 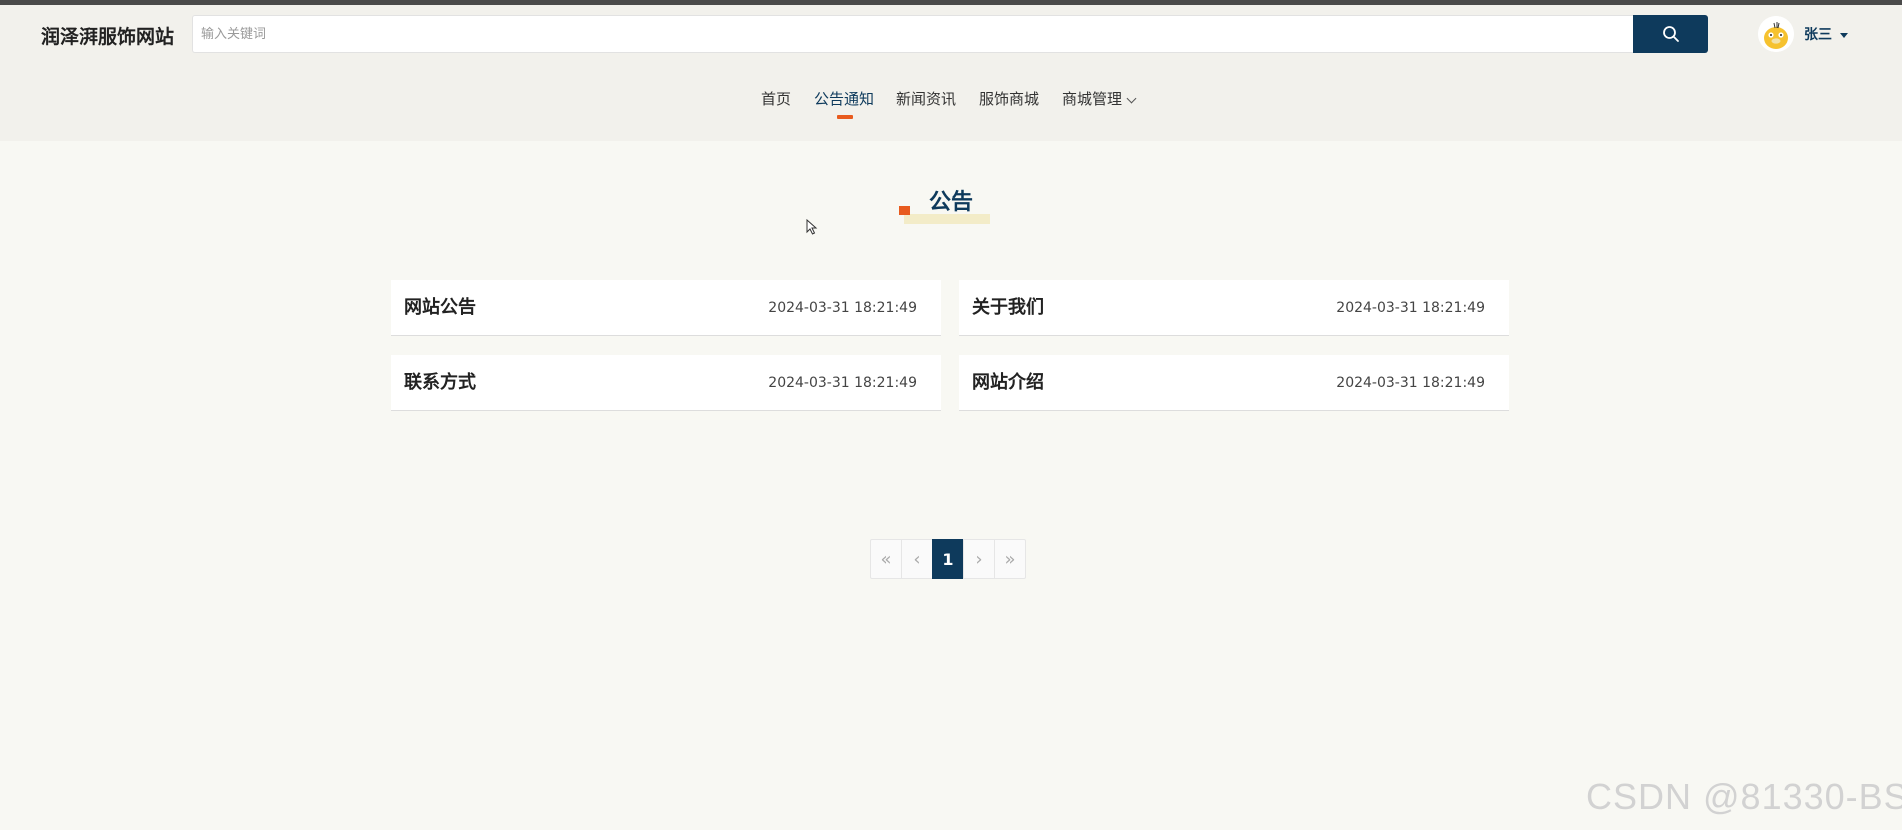 I want to click on nav-home: 首页, so click(x=776, y=99).